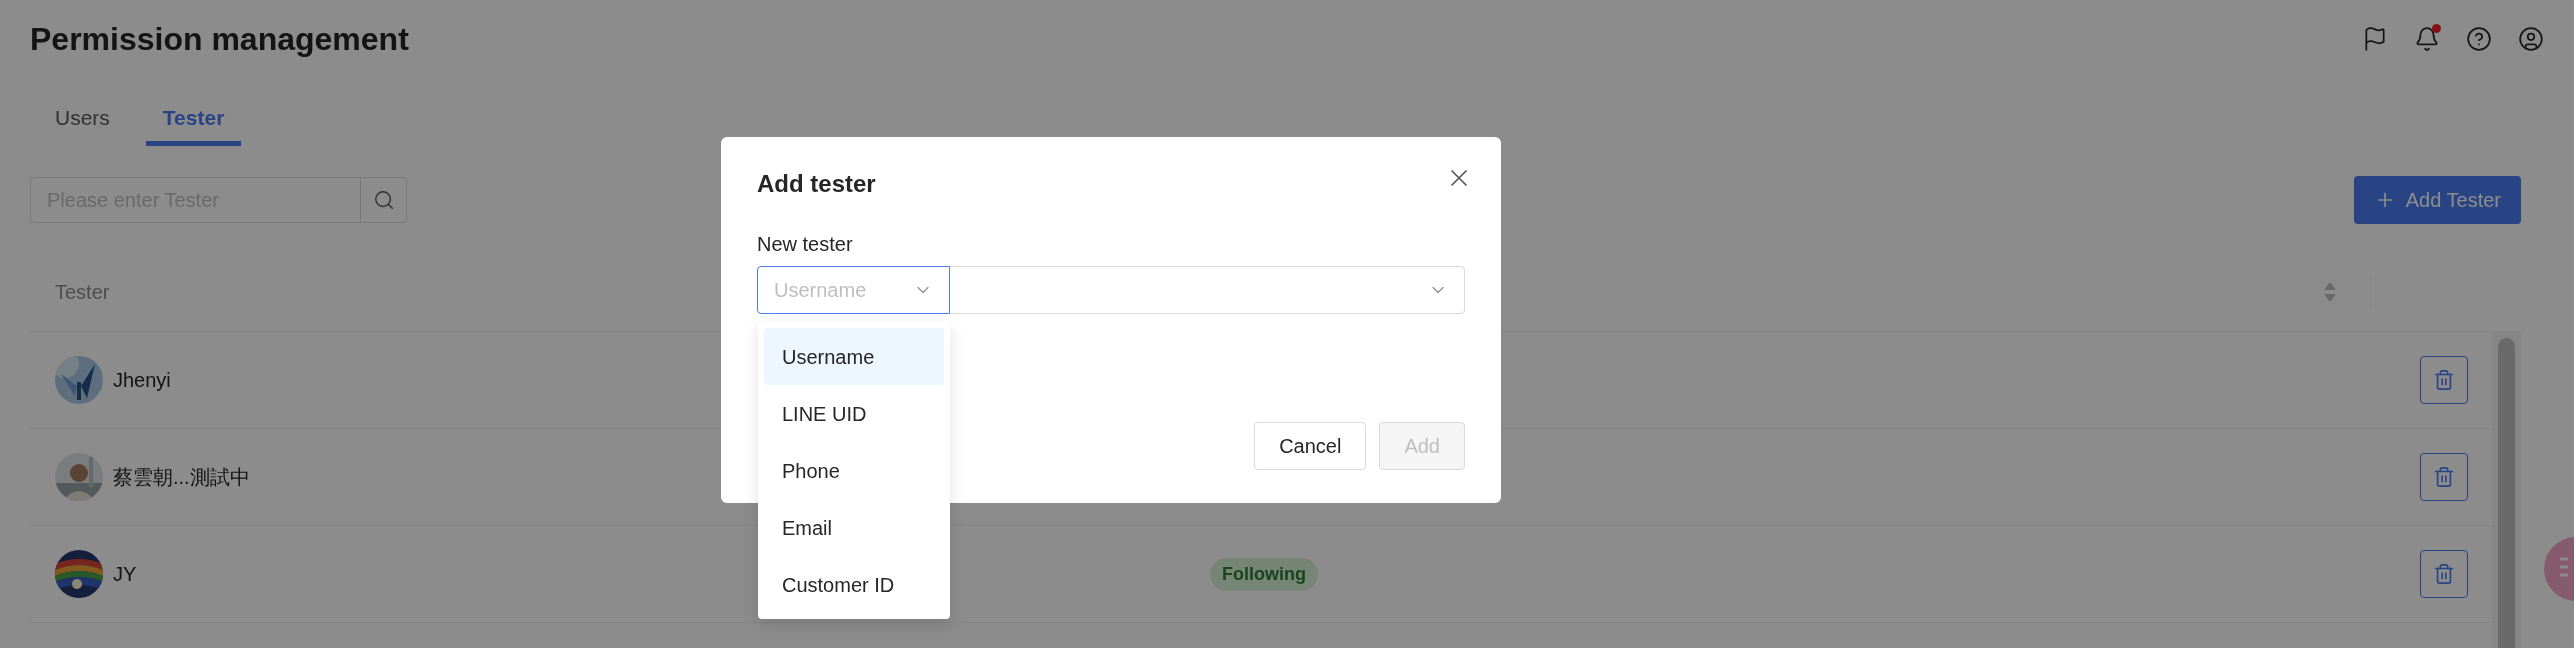 This screenshot has height=648, width=2574. Describe the element at coordinates (82, 292) in the screenshot. I see `column-header: Tester` at that location.